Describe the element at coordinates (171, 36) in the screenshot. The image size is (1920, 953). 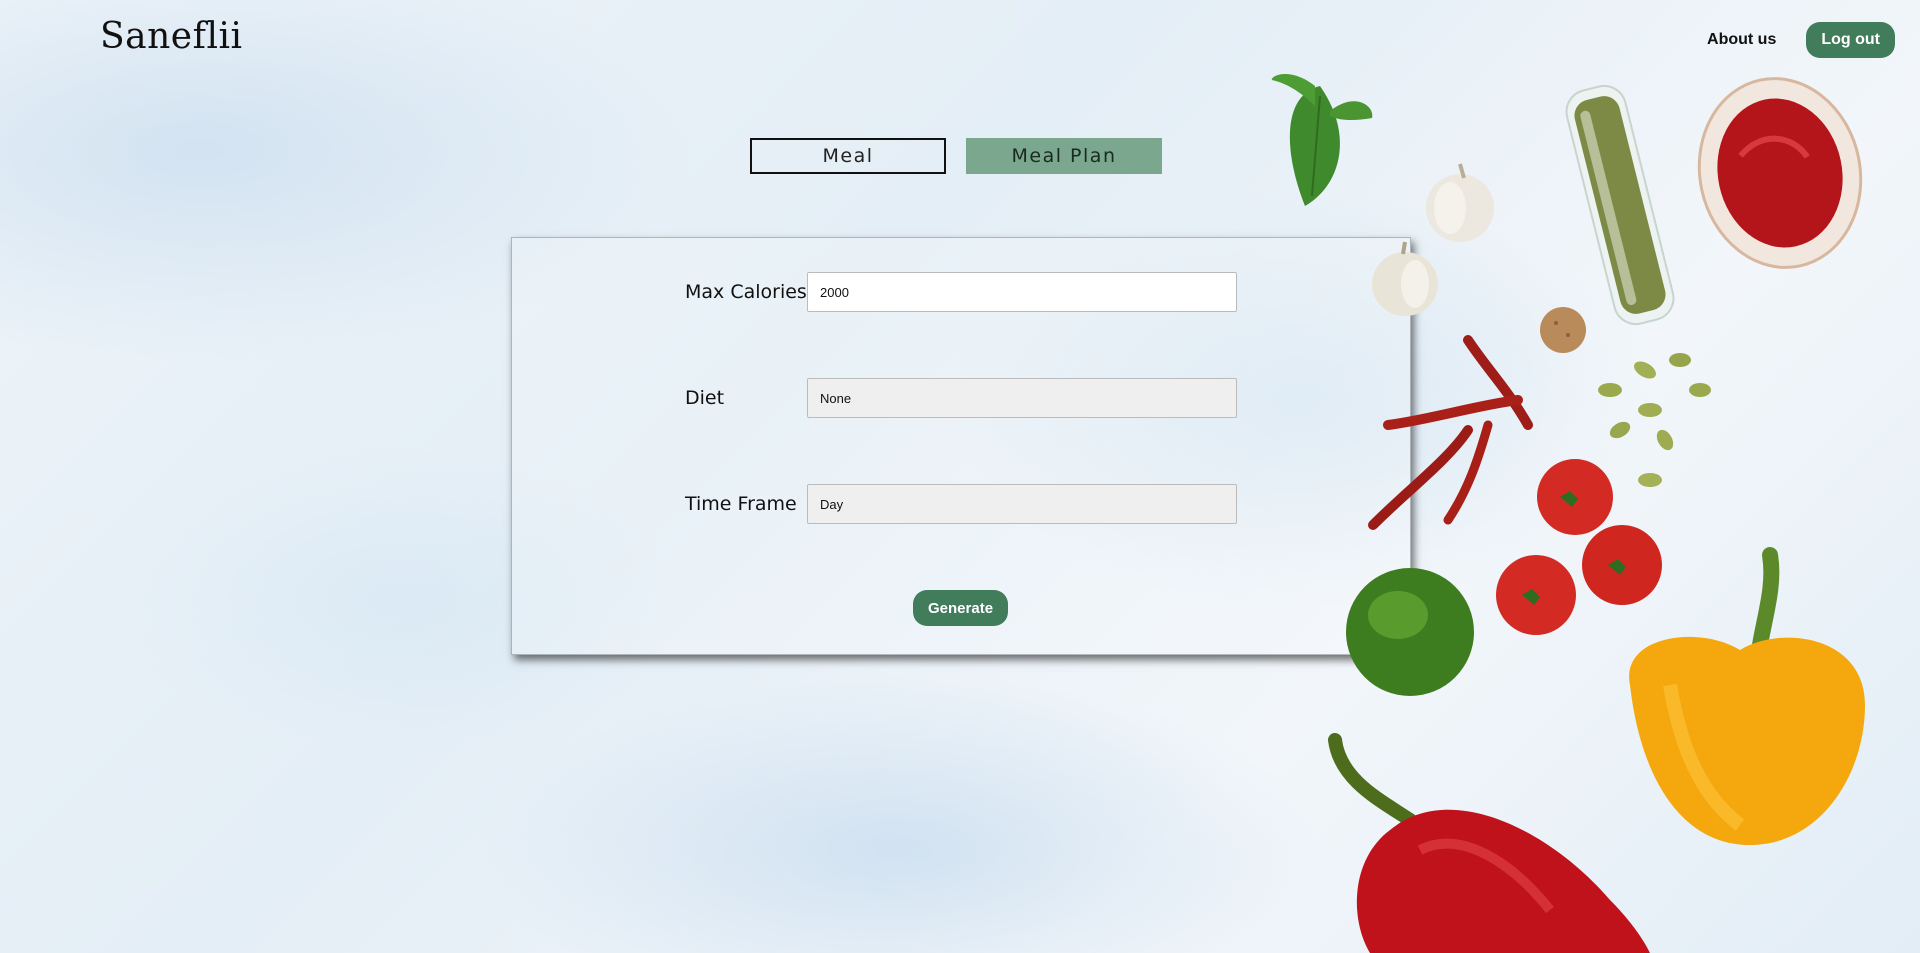
I see `site-logo: Saneflii` at that location.